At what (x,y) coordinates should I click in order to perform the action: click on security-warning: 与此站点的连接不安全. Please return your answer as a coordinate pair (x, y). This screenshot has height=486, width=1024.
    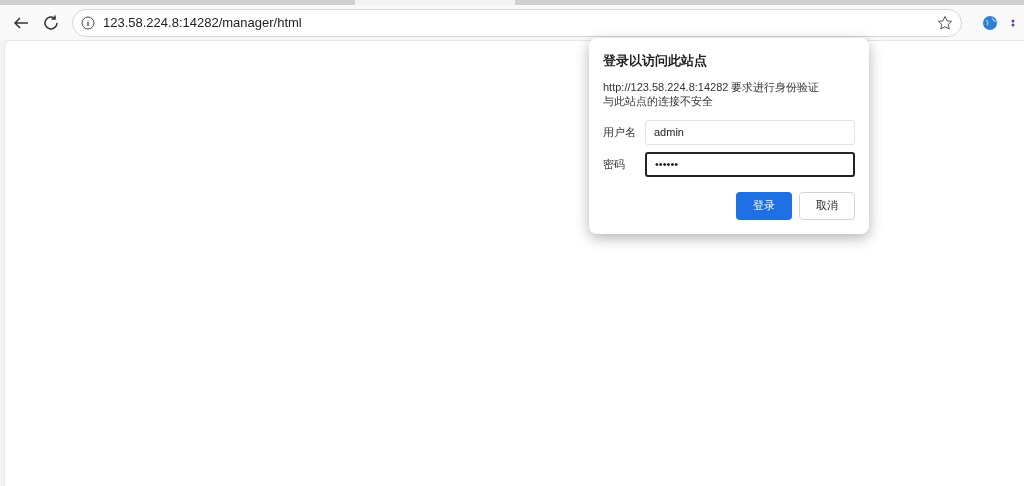
    Looking at the image, I should click on (658, 100).